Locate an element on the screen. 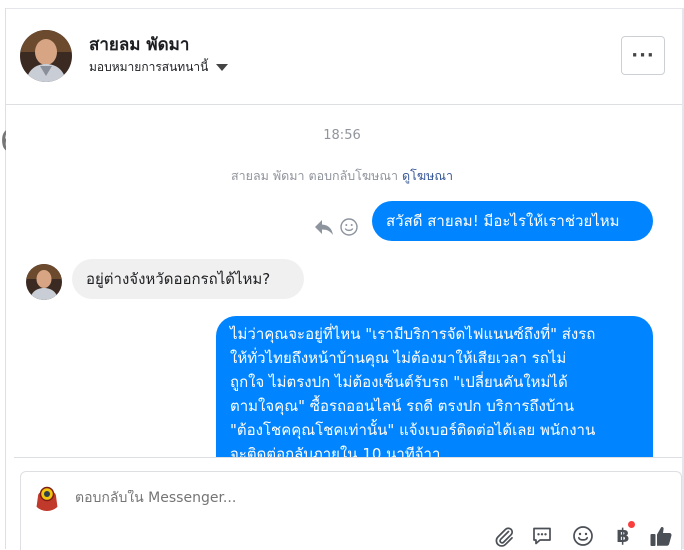  message-composer: ฿ is located at coordinates (351, 510).